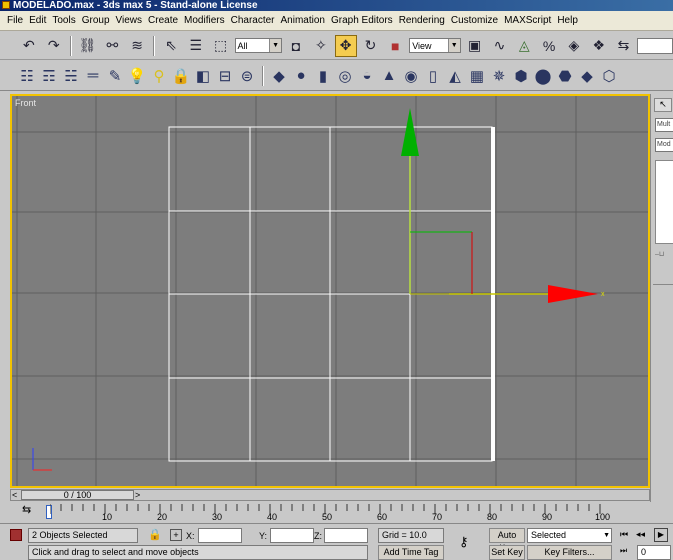  I want to click on select-and-rotate-icon: ↻, so click(371, 46).